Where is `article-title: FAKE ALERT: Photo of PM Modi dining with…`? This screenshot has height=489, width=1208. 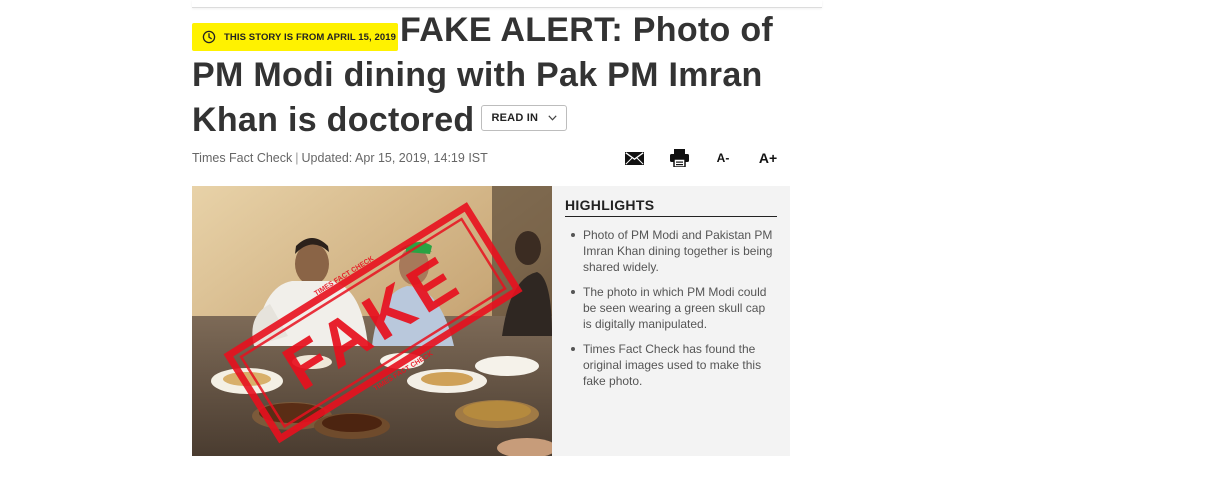
article-title: FAKE ALERT: Photo of PM Modi dining with… is located at coordinates (492, 75).